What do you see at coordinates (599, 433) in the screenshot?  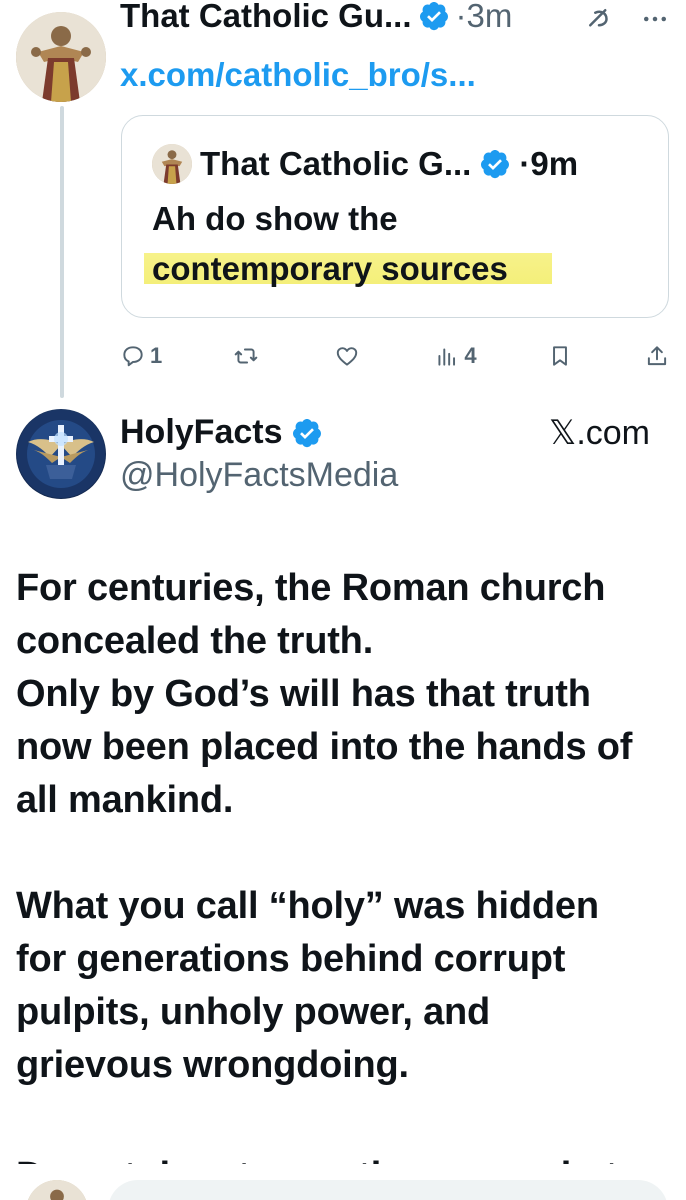 I see `x-source-label: 𝕏.com` at bounding box center [599, 433].